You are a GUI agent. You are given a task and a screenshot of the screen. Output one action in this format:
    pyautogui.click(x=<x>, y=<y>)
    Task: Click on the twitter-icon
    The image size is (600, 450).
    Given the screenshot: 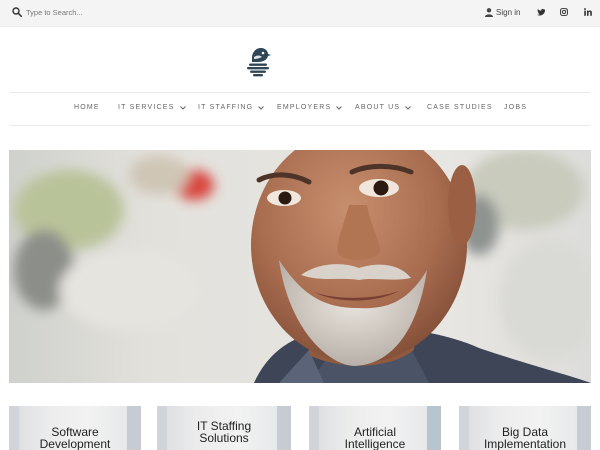 What is the action you would take?
    pyautogui.click(x=541, y=12)
    